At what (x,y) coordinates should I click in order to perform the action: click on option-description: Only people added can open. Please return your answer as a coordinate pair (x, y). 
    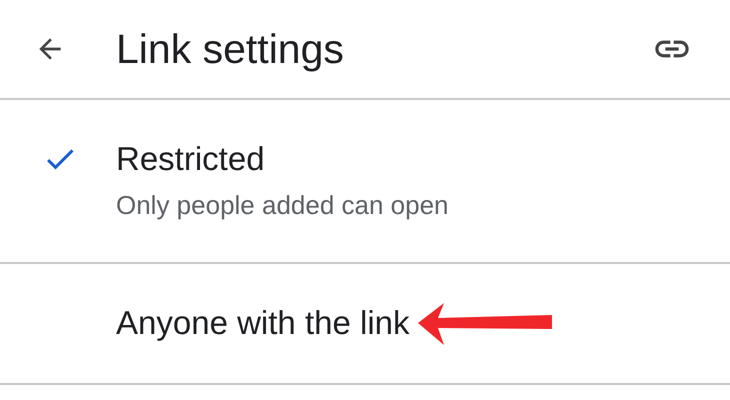
    Looking at the image, I should click on (282, 205).